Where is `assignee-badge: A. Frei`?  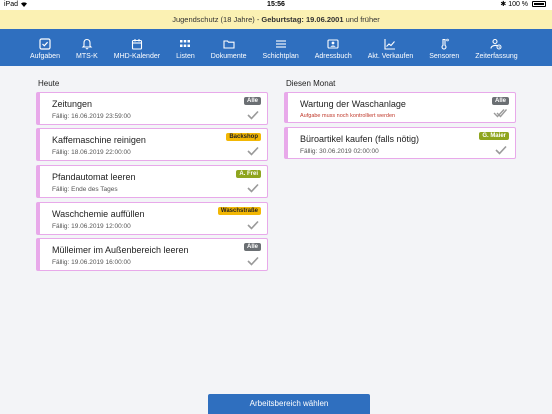
assignee-badge: A. Frei is located at coordinates (248, 174).